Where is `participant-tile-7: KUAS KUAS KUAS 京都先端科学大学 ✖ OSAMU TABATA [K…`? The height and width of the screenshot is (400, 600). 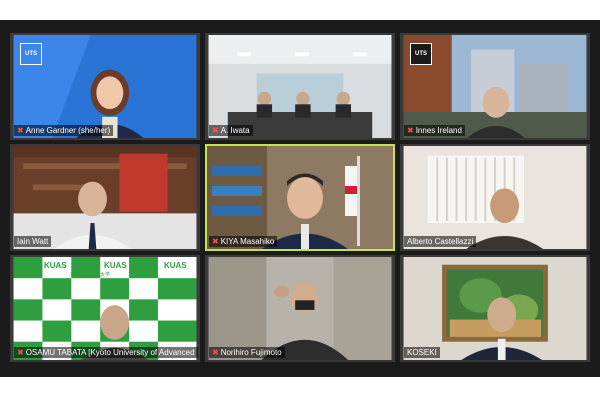
participant-tile-7: KUAS KUAS KUAS 京都先端科学大学 ✖ OSAMU TABATA [K… is located at coordinates (105, 308).